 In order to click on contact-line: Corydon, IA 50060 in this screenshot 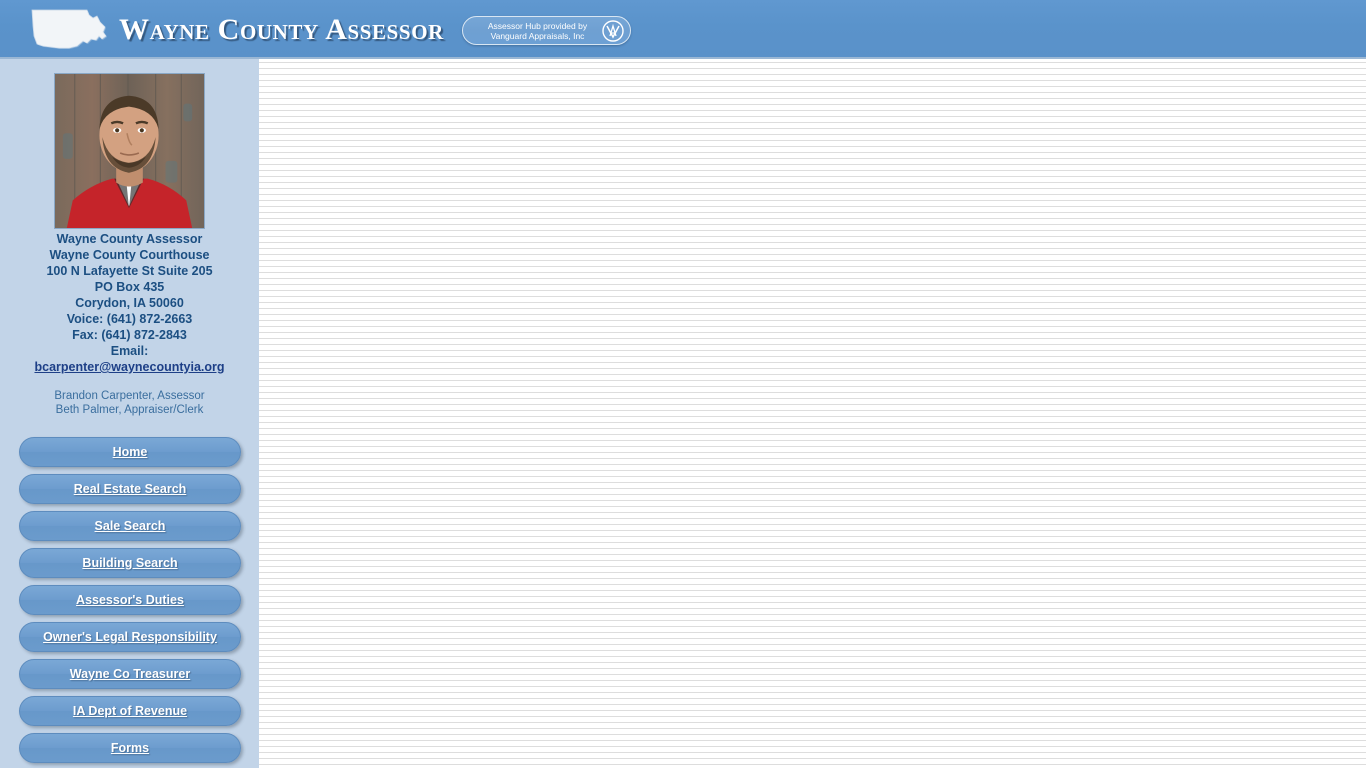, I will do `click(129, 303)`.